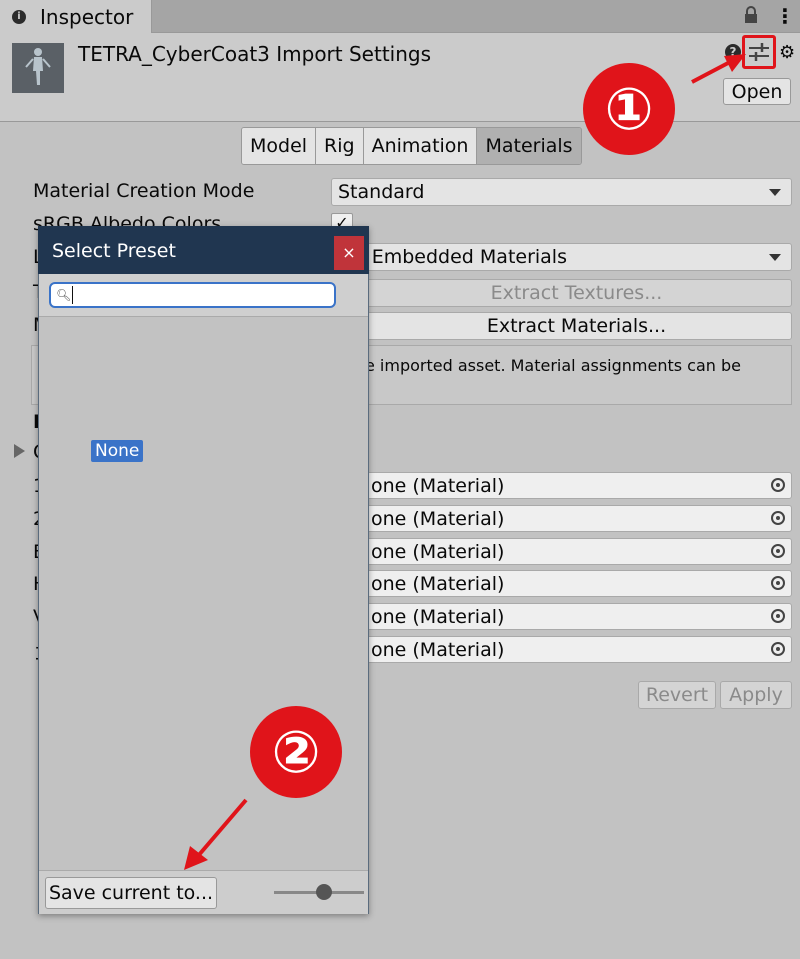  Describe the element at coordinates (279, 146) in the screenshot. I see `tab-model: Model` at that location.